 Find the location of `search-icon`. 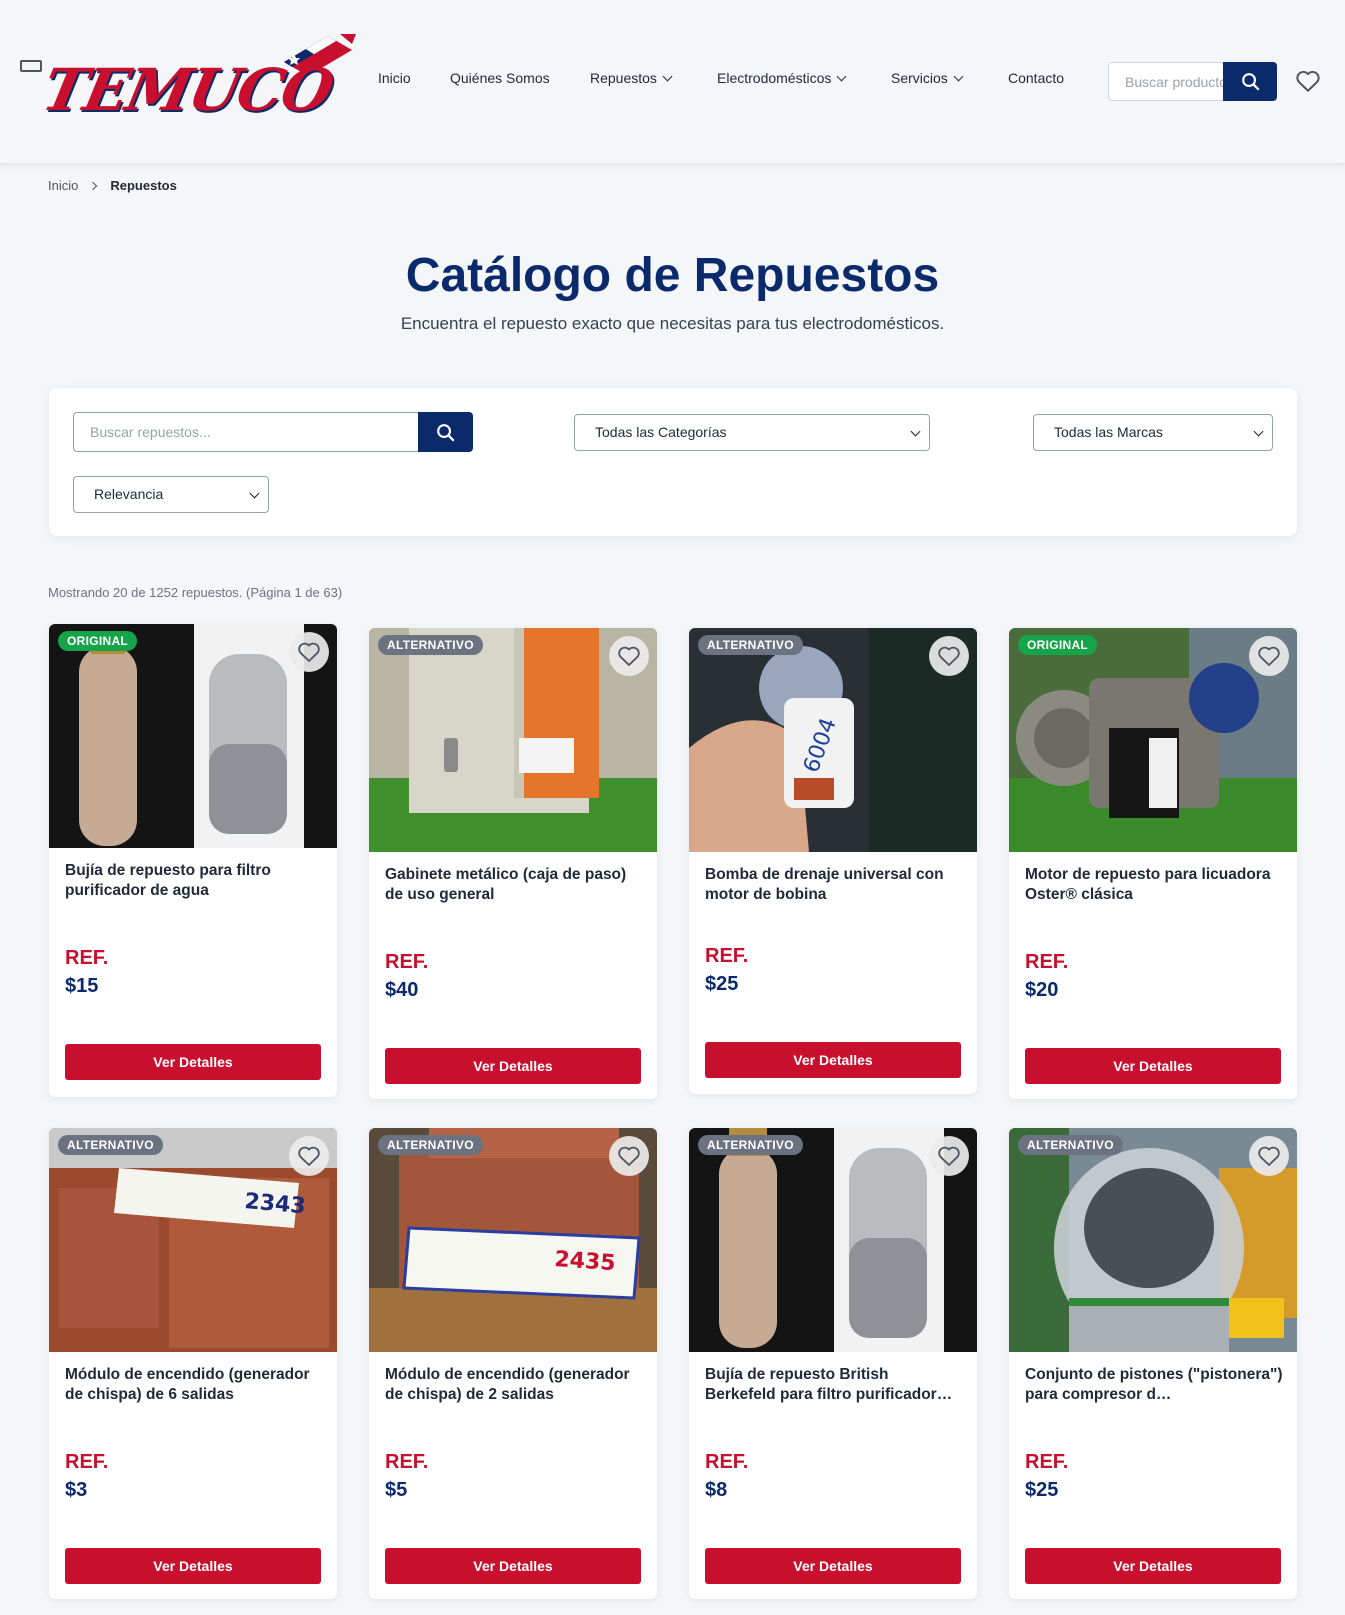

search-icon is located at coordinates (446, 432).